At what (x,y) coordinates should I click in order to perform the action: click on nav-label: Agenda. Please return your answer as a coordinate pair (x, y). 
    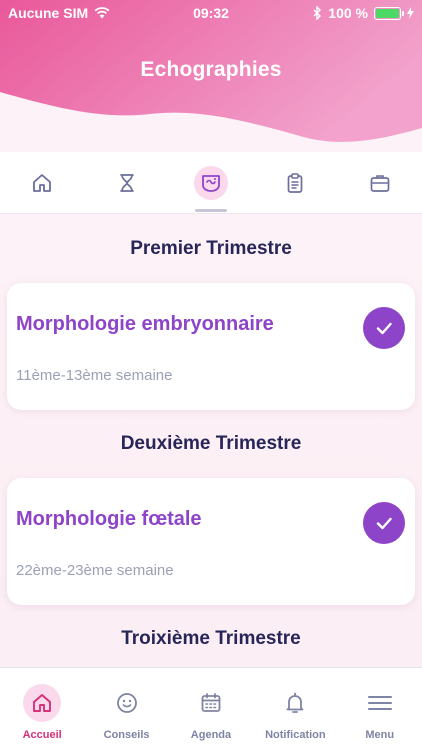
    Looking at the image, I should click on (211, 735).